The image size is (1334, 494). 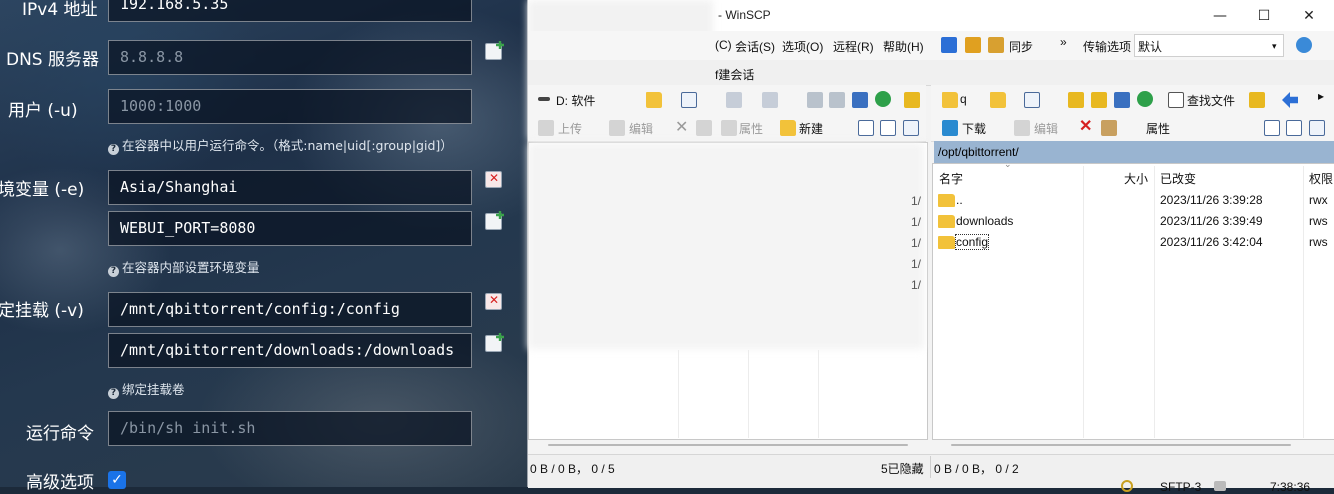 What do you see at coordinates (290, 228) in the screenshot?
I see `env-input-2: WEBUI_PORT=8080` at bounding box center [290, 228].